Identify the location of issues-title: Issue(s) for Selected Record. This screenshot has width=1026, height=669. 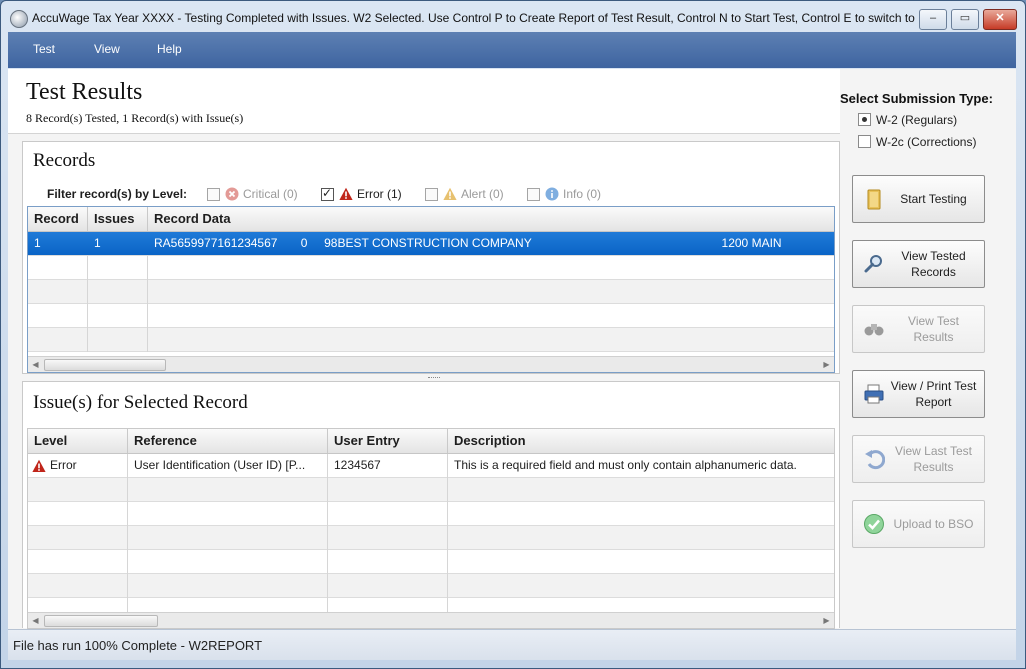
(140, 402).